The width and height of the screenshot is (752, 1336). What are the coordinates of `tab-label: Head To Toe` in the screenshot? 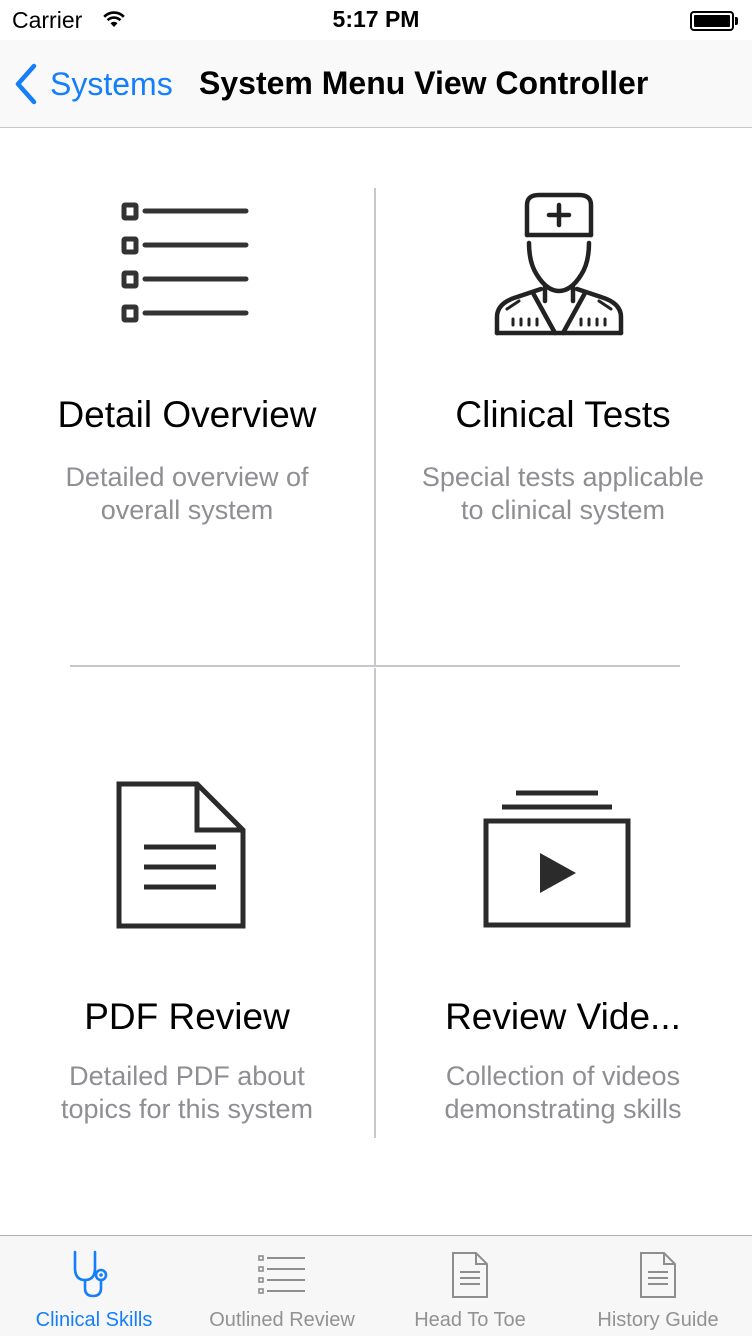 It's located at (470, 1320).